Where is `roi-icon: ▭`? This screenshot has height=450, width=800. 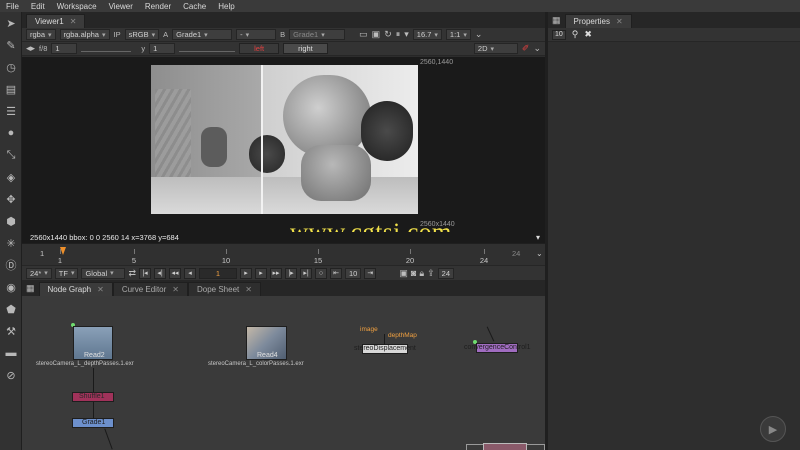 roi-icon: ▭ is located at coordinates (363, 34).